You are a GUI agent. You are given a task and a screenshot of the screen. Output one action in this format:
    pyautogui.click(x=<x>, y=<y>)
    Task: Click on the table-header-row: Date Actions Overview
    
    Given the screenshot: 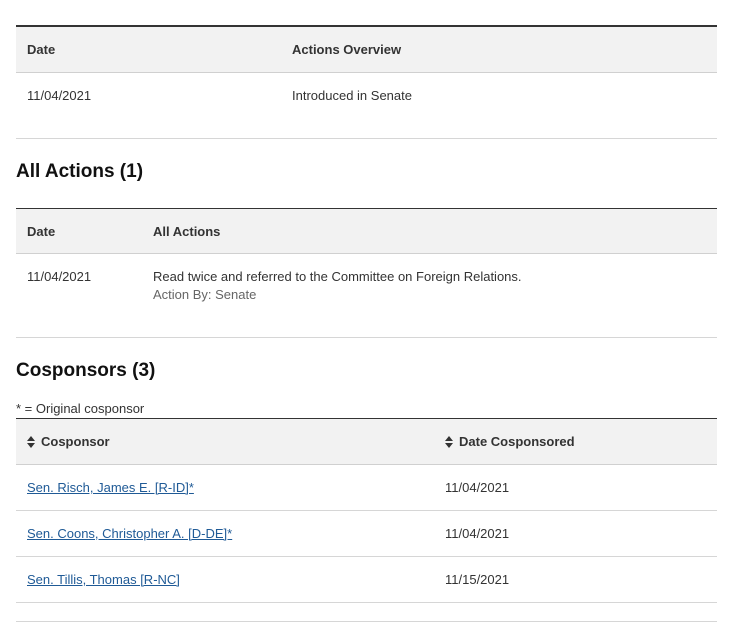 What is the action you would take?
    pyautogui.click(x=366, y=49)
    